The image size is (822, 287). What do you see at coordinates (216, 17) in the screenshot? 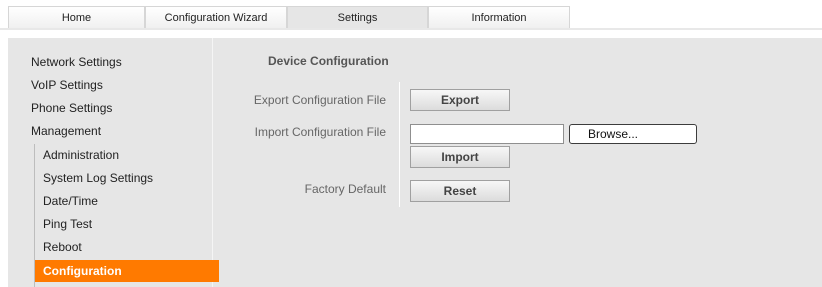
I see `tab-configuration-wizard: Configuration Wizard` at bounding box center [216, 17].